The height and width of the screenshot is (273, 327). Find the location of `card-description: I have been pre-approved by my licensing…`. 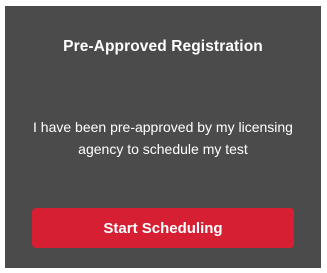

card-description: I have been pre-approved by my licensing… is located at coordinates (163, 138).